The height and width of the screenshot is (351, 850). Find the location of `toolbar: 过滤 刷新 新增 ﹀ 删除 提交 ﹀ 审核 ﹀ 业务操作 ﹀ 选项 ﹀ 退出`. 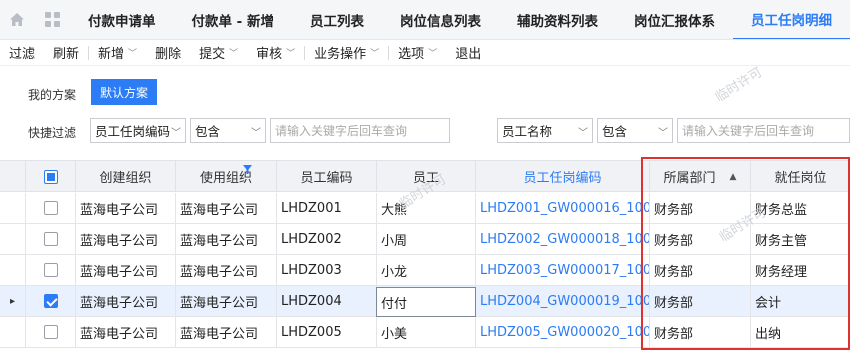

toolbar: 过滤 刷新 新增 ﹀ 删除 提交 ﹀ 审核 ﹀ 业务操作 ﹀ 选项 ﹀ 退出 is located at coordinates (425, 53).